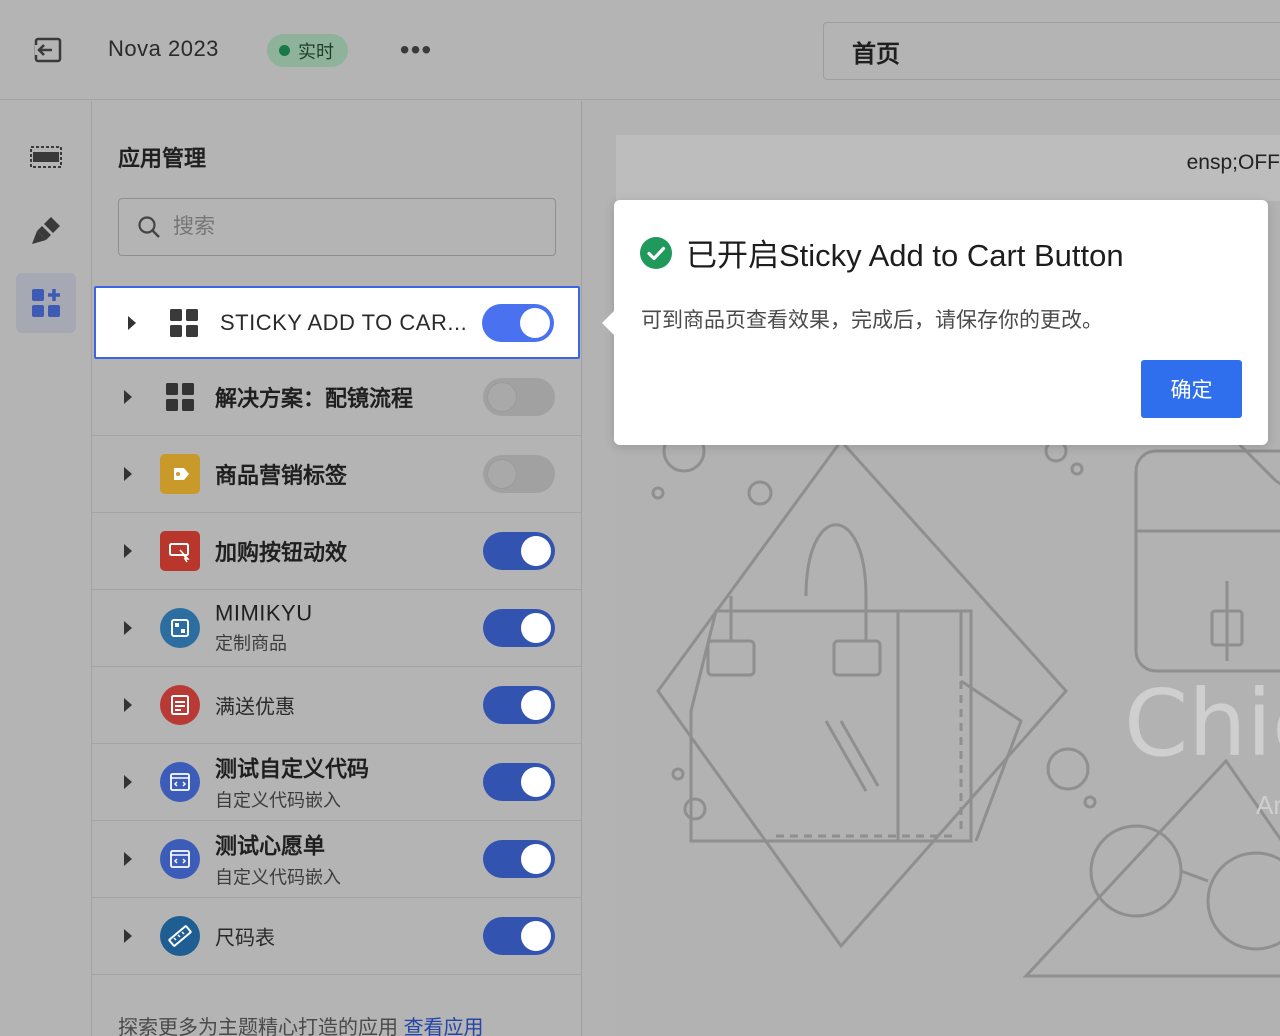 The width and height of the screenshot is (1280, 1036). I want to click on paint-brush-icon, so click(46, 230).